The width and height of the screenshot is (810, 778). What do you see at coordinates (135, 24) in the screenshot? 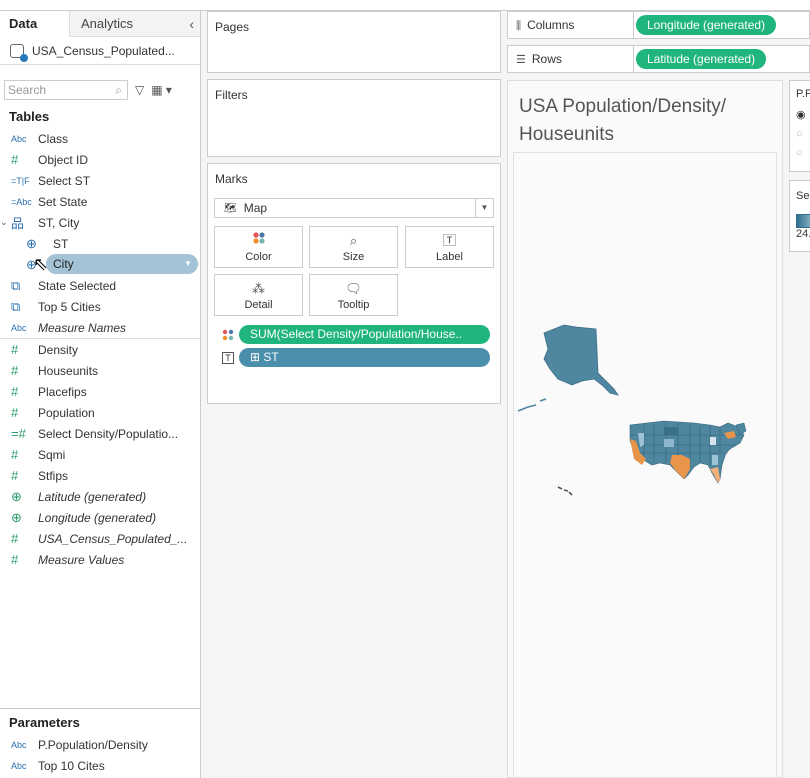
I see `tab-analytics: Analytics` at bounding box center [135, 24].